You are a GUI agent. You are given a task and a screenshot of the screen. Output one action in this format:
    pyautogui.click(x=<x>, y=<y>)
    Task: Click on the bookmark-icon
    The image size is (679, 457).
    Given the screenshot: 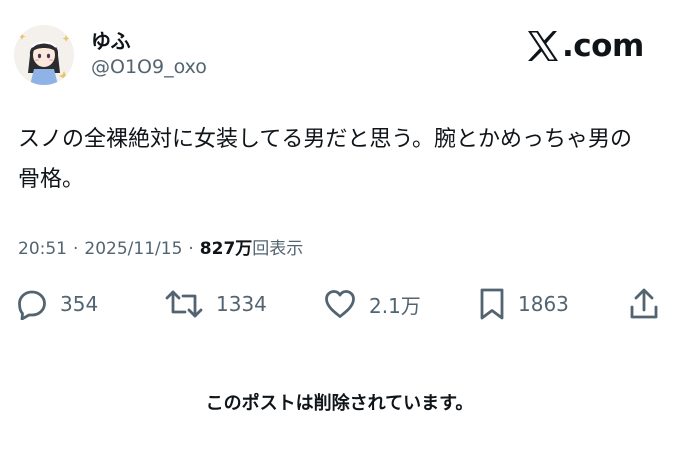 What is the action you would take?
    pyautogui.click(x=492, y=304)
    